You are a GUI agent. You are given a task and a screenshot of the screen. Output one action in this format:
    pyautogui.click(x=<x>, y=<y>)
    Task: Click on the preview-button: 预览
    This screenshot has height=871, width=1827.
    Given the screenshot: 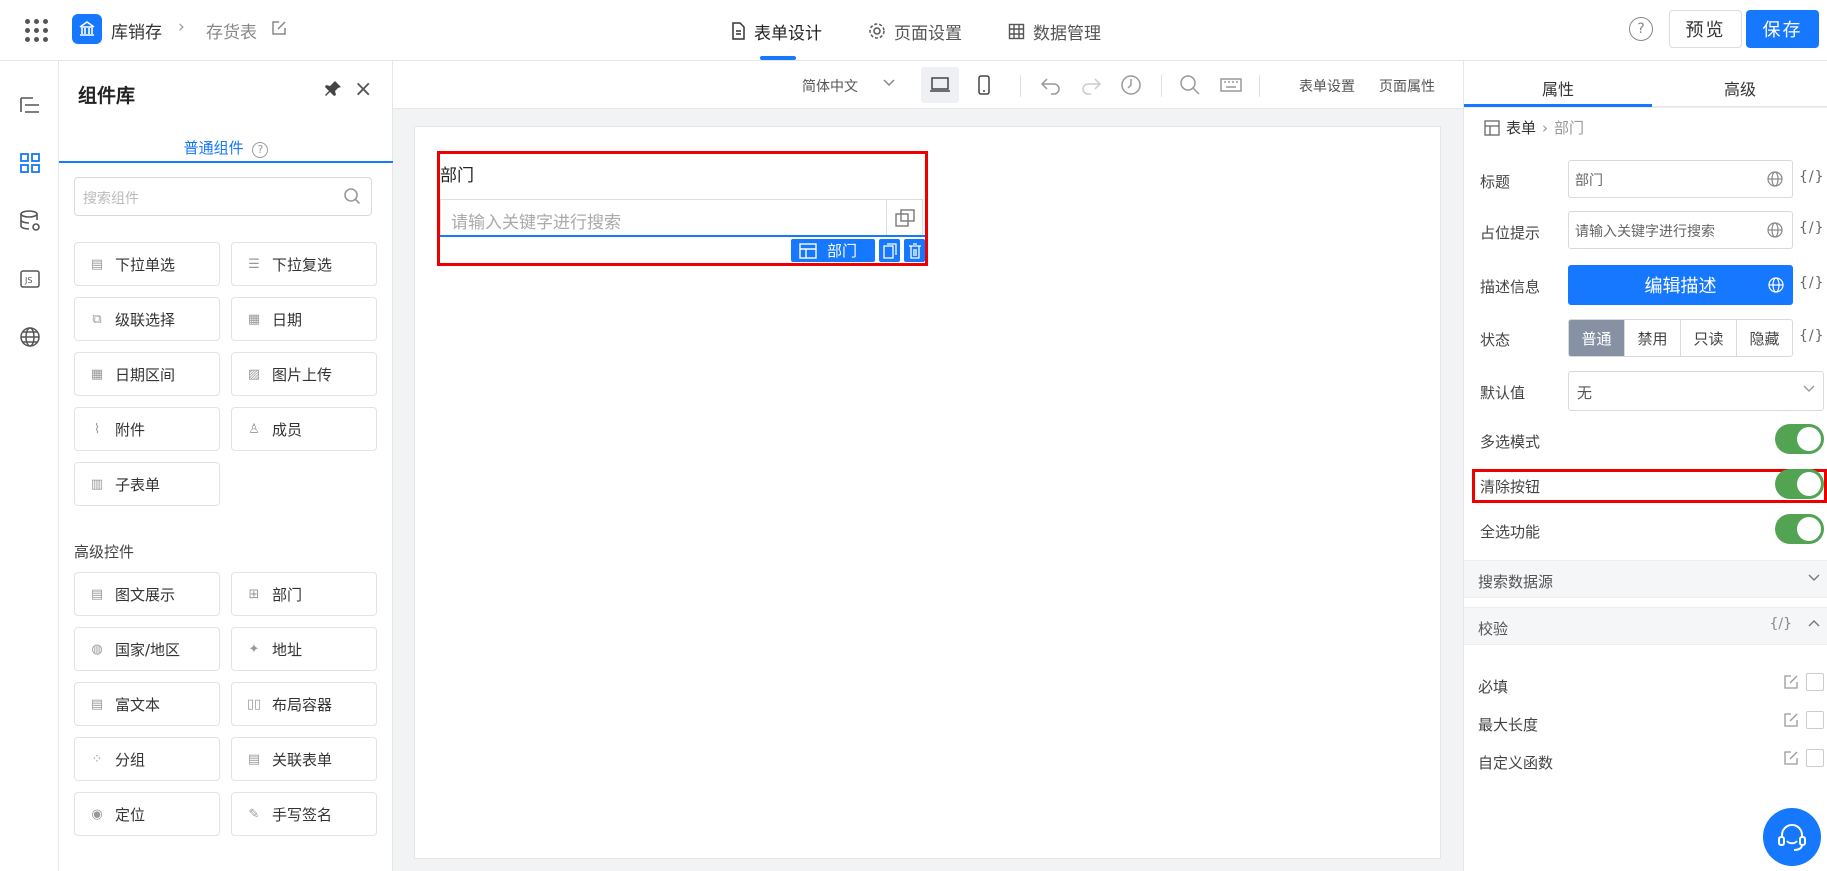 What is the action you would take?
    pyautogui.click(x=1705, y=29)
    